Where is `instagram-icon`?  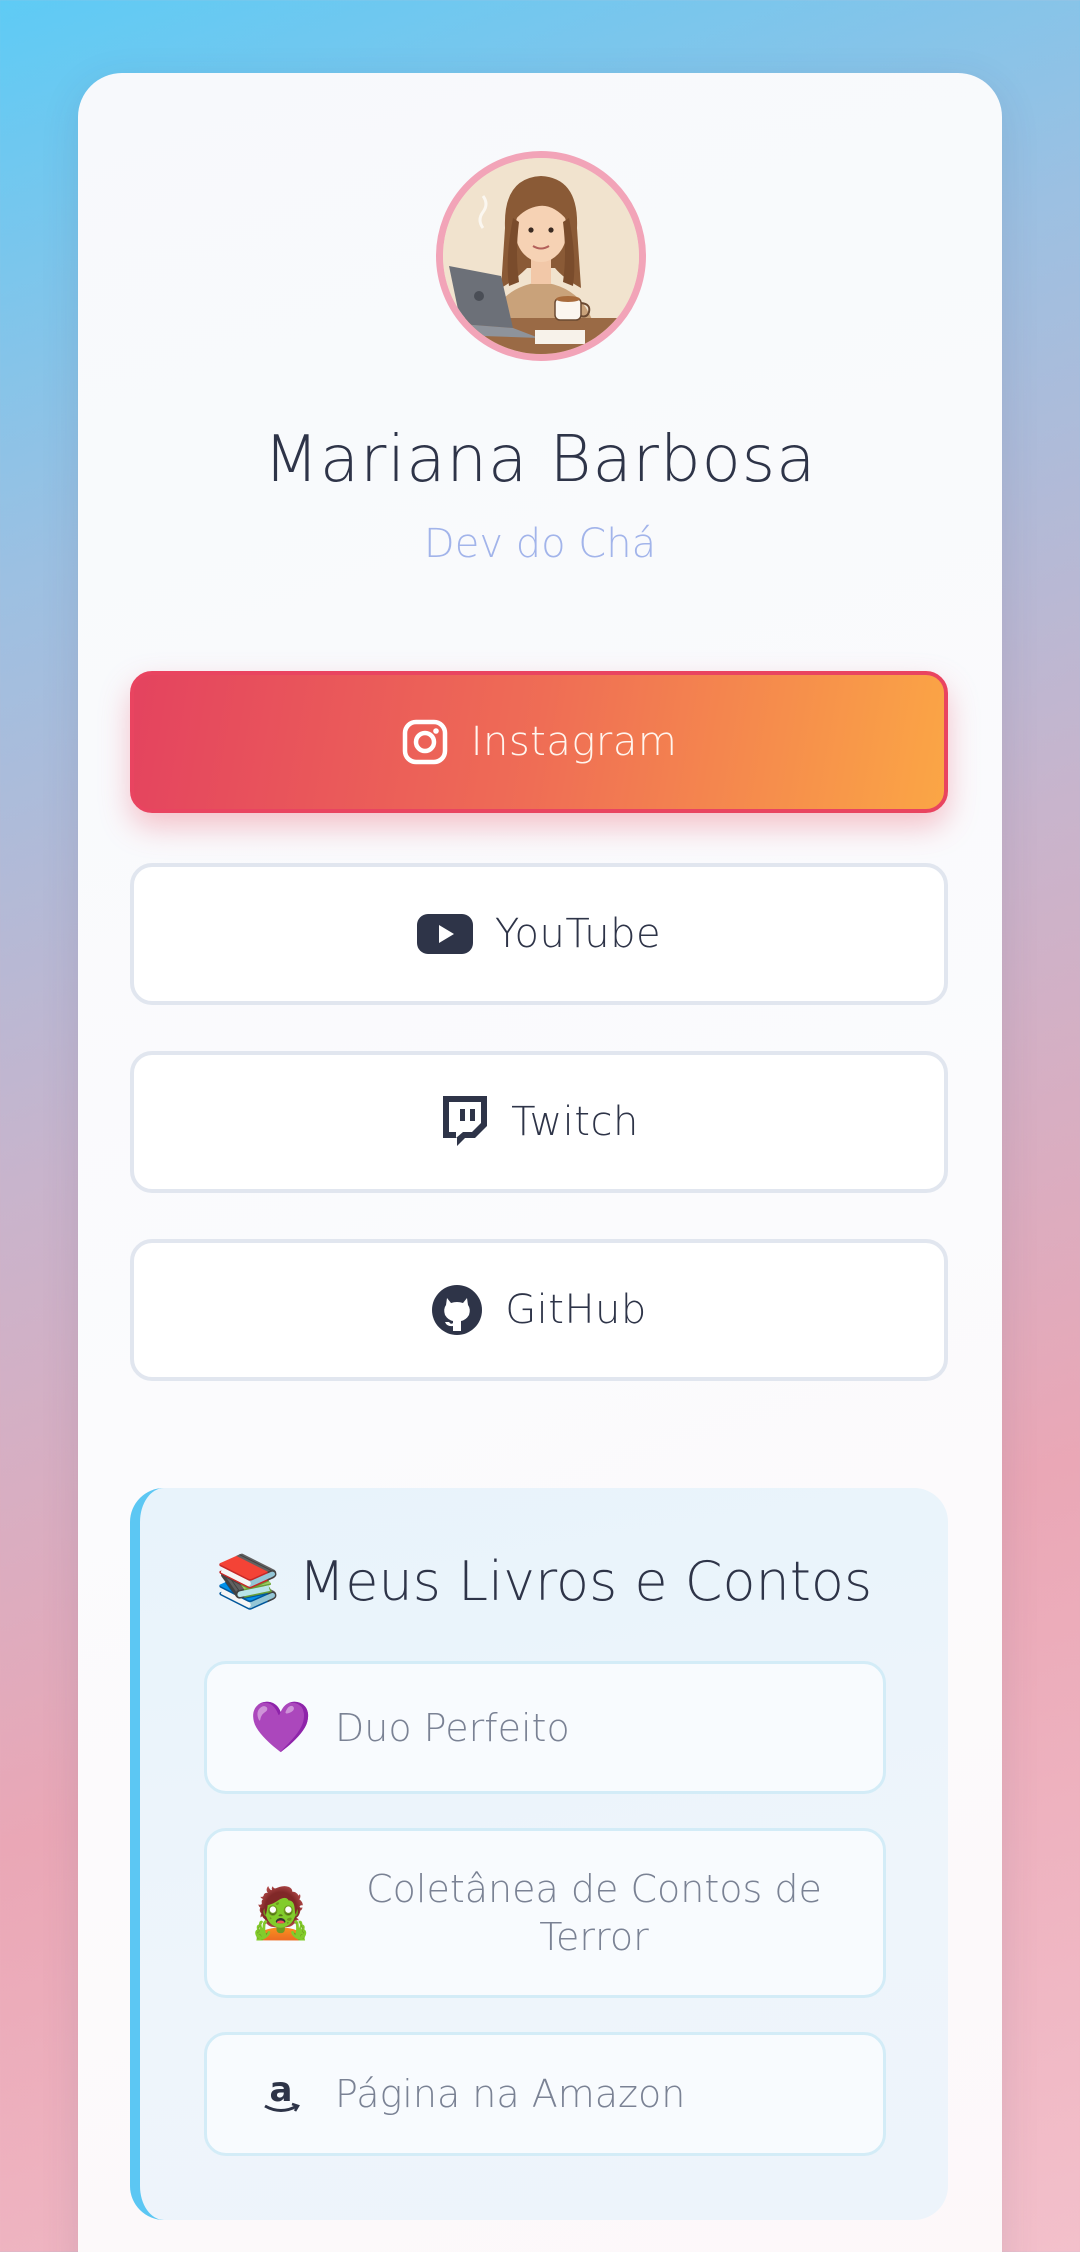
instagram-icon is located at coordinates (425, 742).